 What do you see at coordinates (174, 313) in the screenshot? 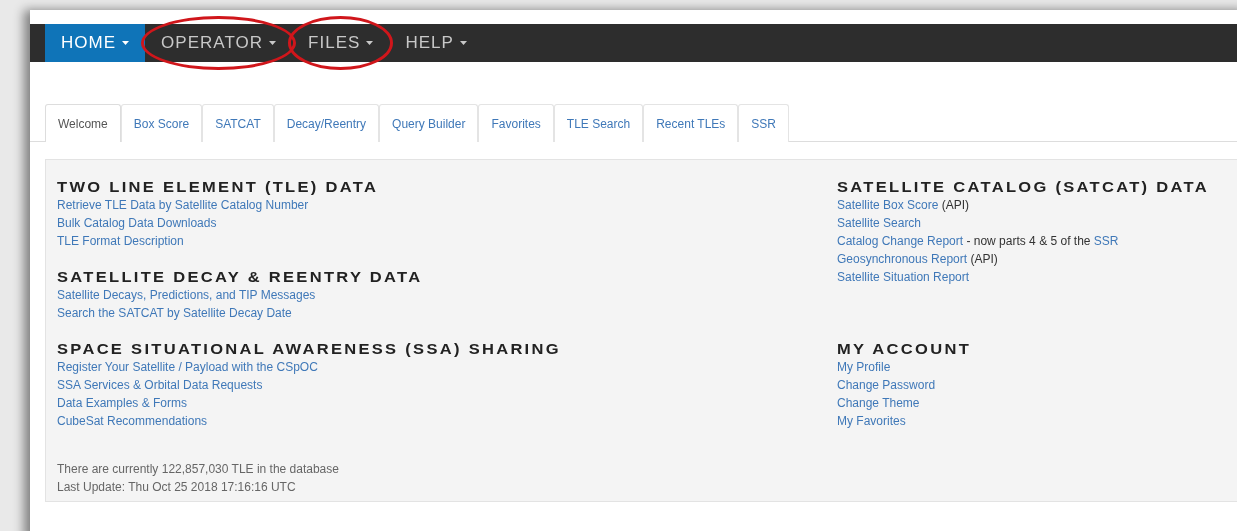
I see `link: Search the SATCAT by Satellite Decay Date` at bounding box center [174, 313].